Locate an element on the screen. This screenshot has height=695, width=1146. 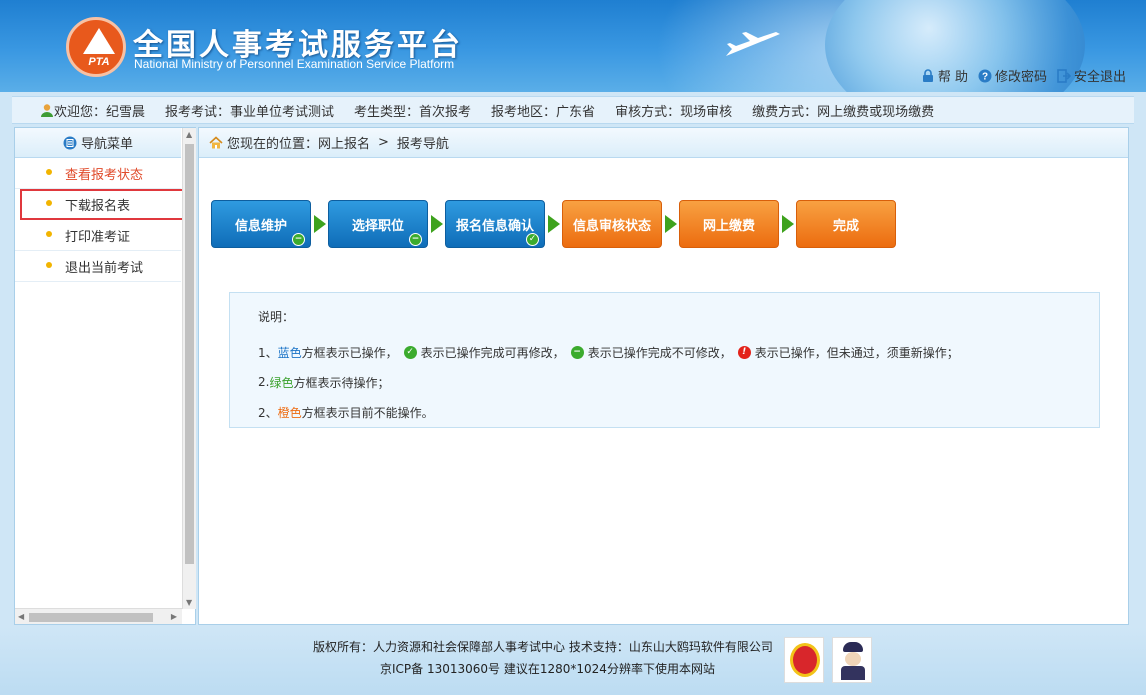
copyright-text: 版权所有：人力资源和社会保障部人事考试中心 技术支持：山东山大鸥玛软件有限公司 is located at coordinates (543, 647).